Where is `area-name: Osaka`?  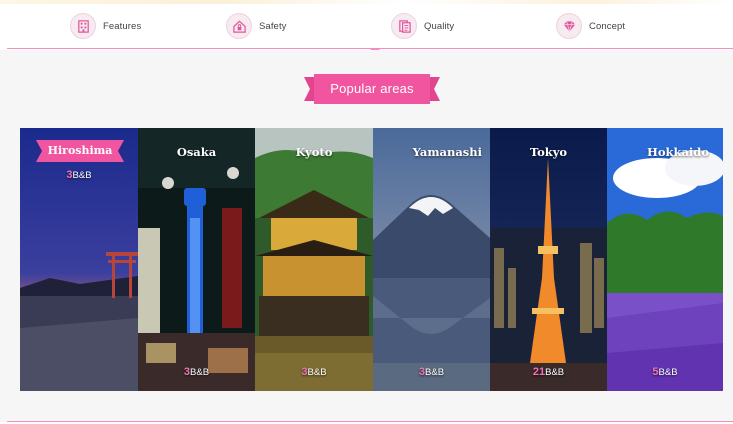
area-name: Osaka is located at coordinates (196, 152).